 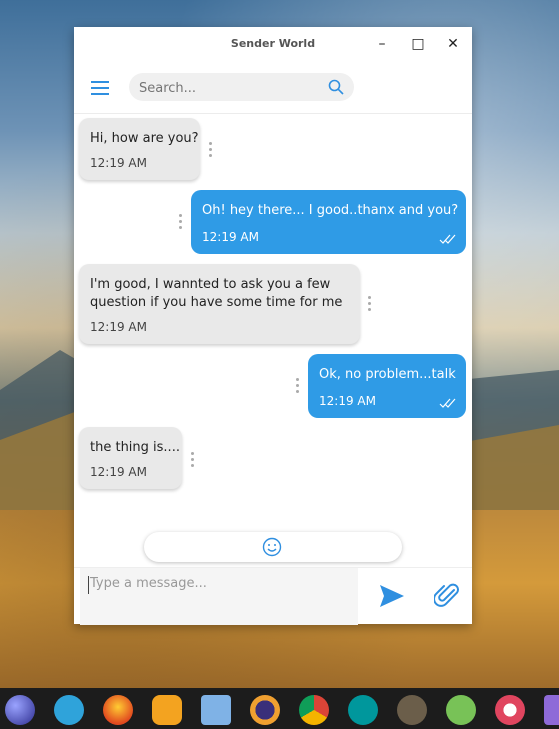 What do you see at coordinates (265, 710) in the screenshot?
I see `eclipse-alt-icon` at bounding box center [265, 710].